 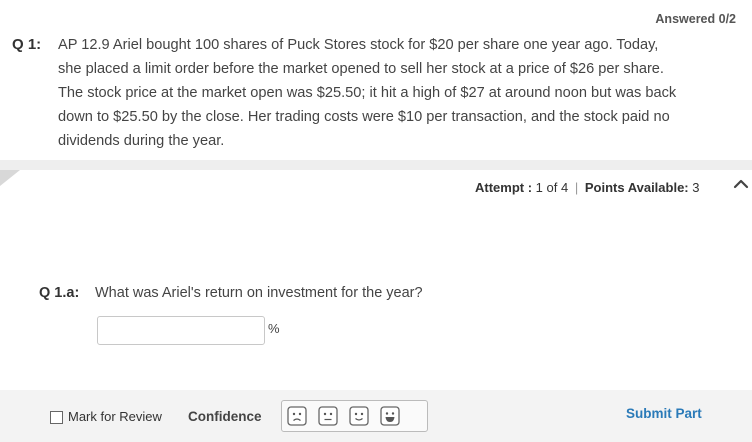 I want to click on question-number: Q 1:, so click(x=27, y=44).